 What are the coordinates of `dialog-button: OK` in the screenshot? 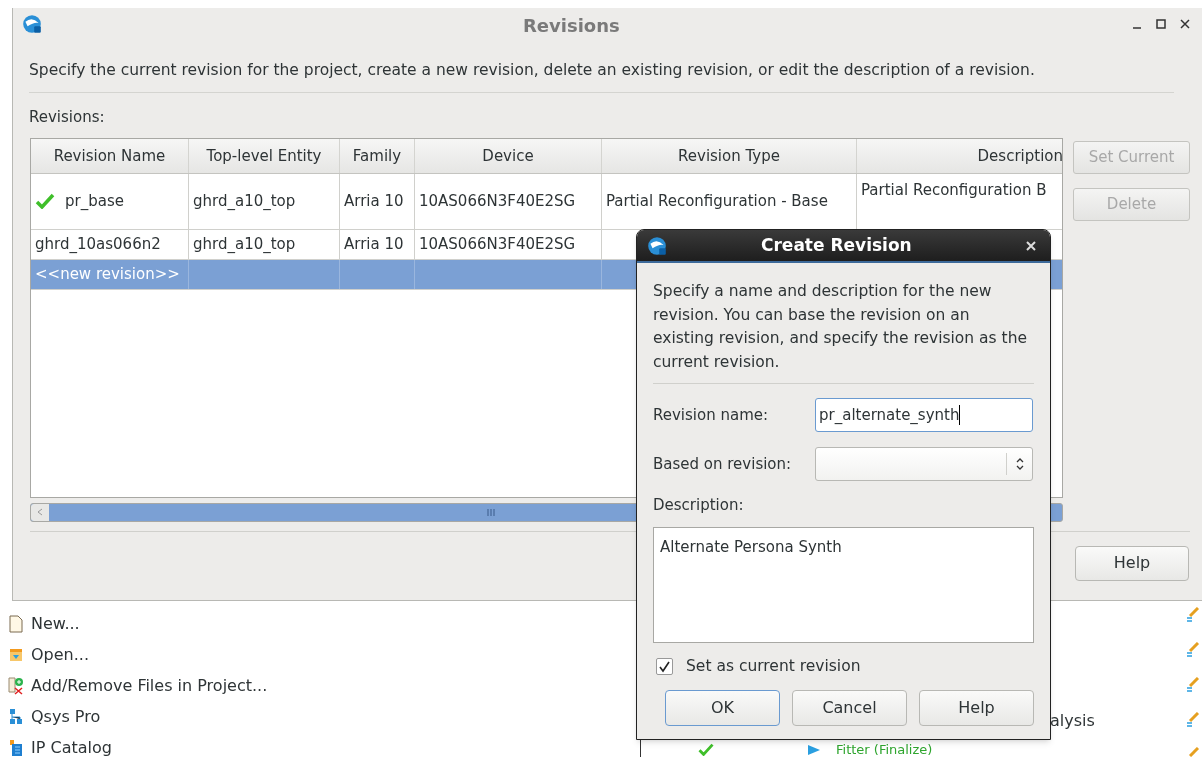 It's located at (722, 707).